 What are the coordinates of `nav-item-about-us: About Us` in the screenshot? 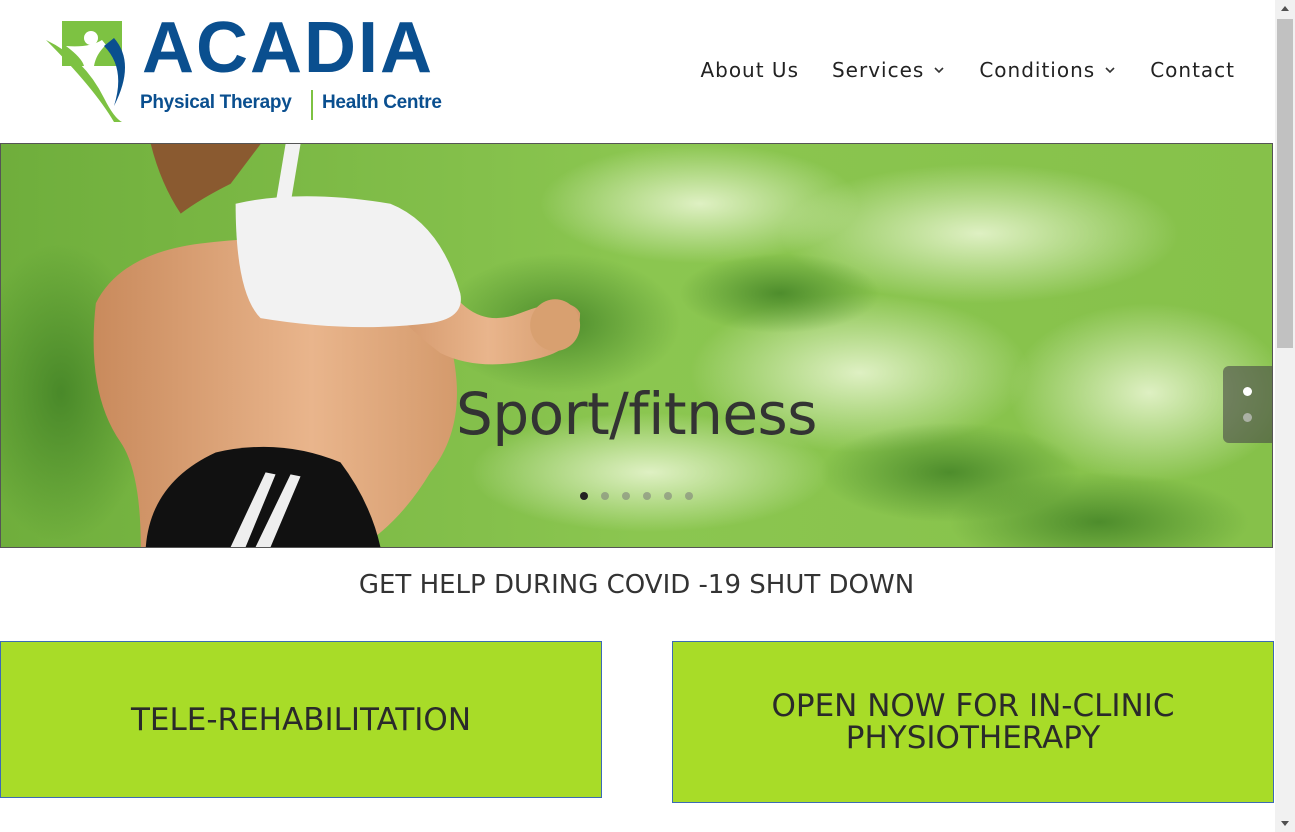 It's located at (749, 70).